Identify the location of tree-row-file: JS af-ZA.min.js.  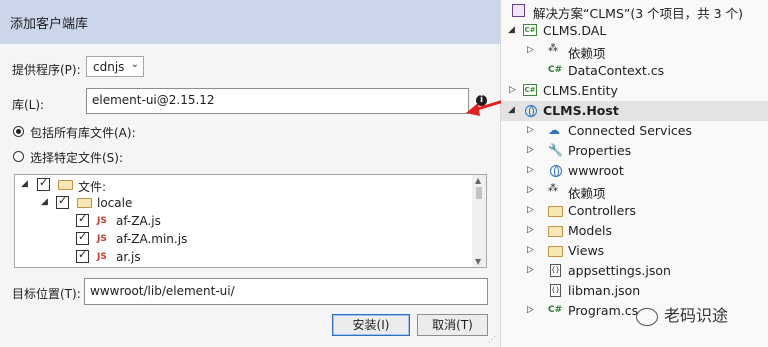
(243, 239).